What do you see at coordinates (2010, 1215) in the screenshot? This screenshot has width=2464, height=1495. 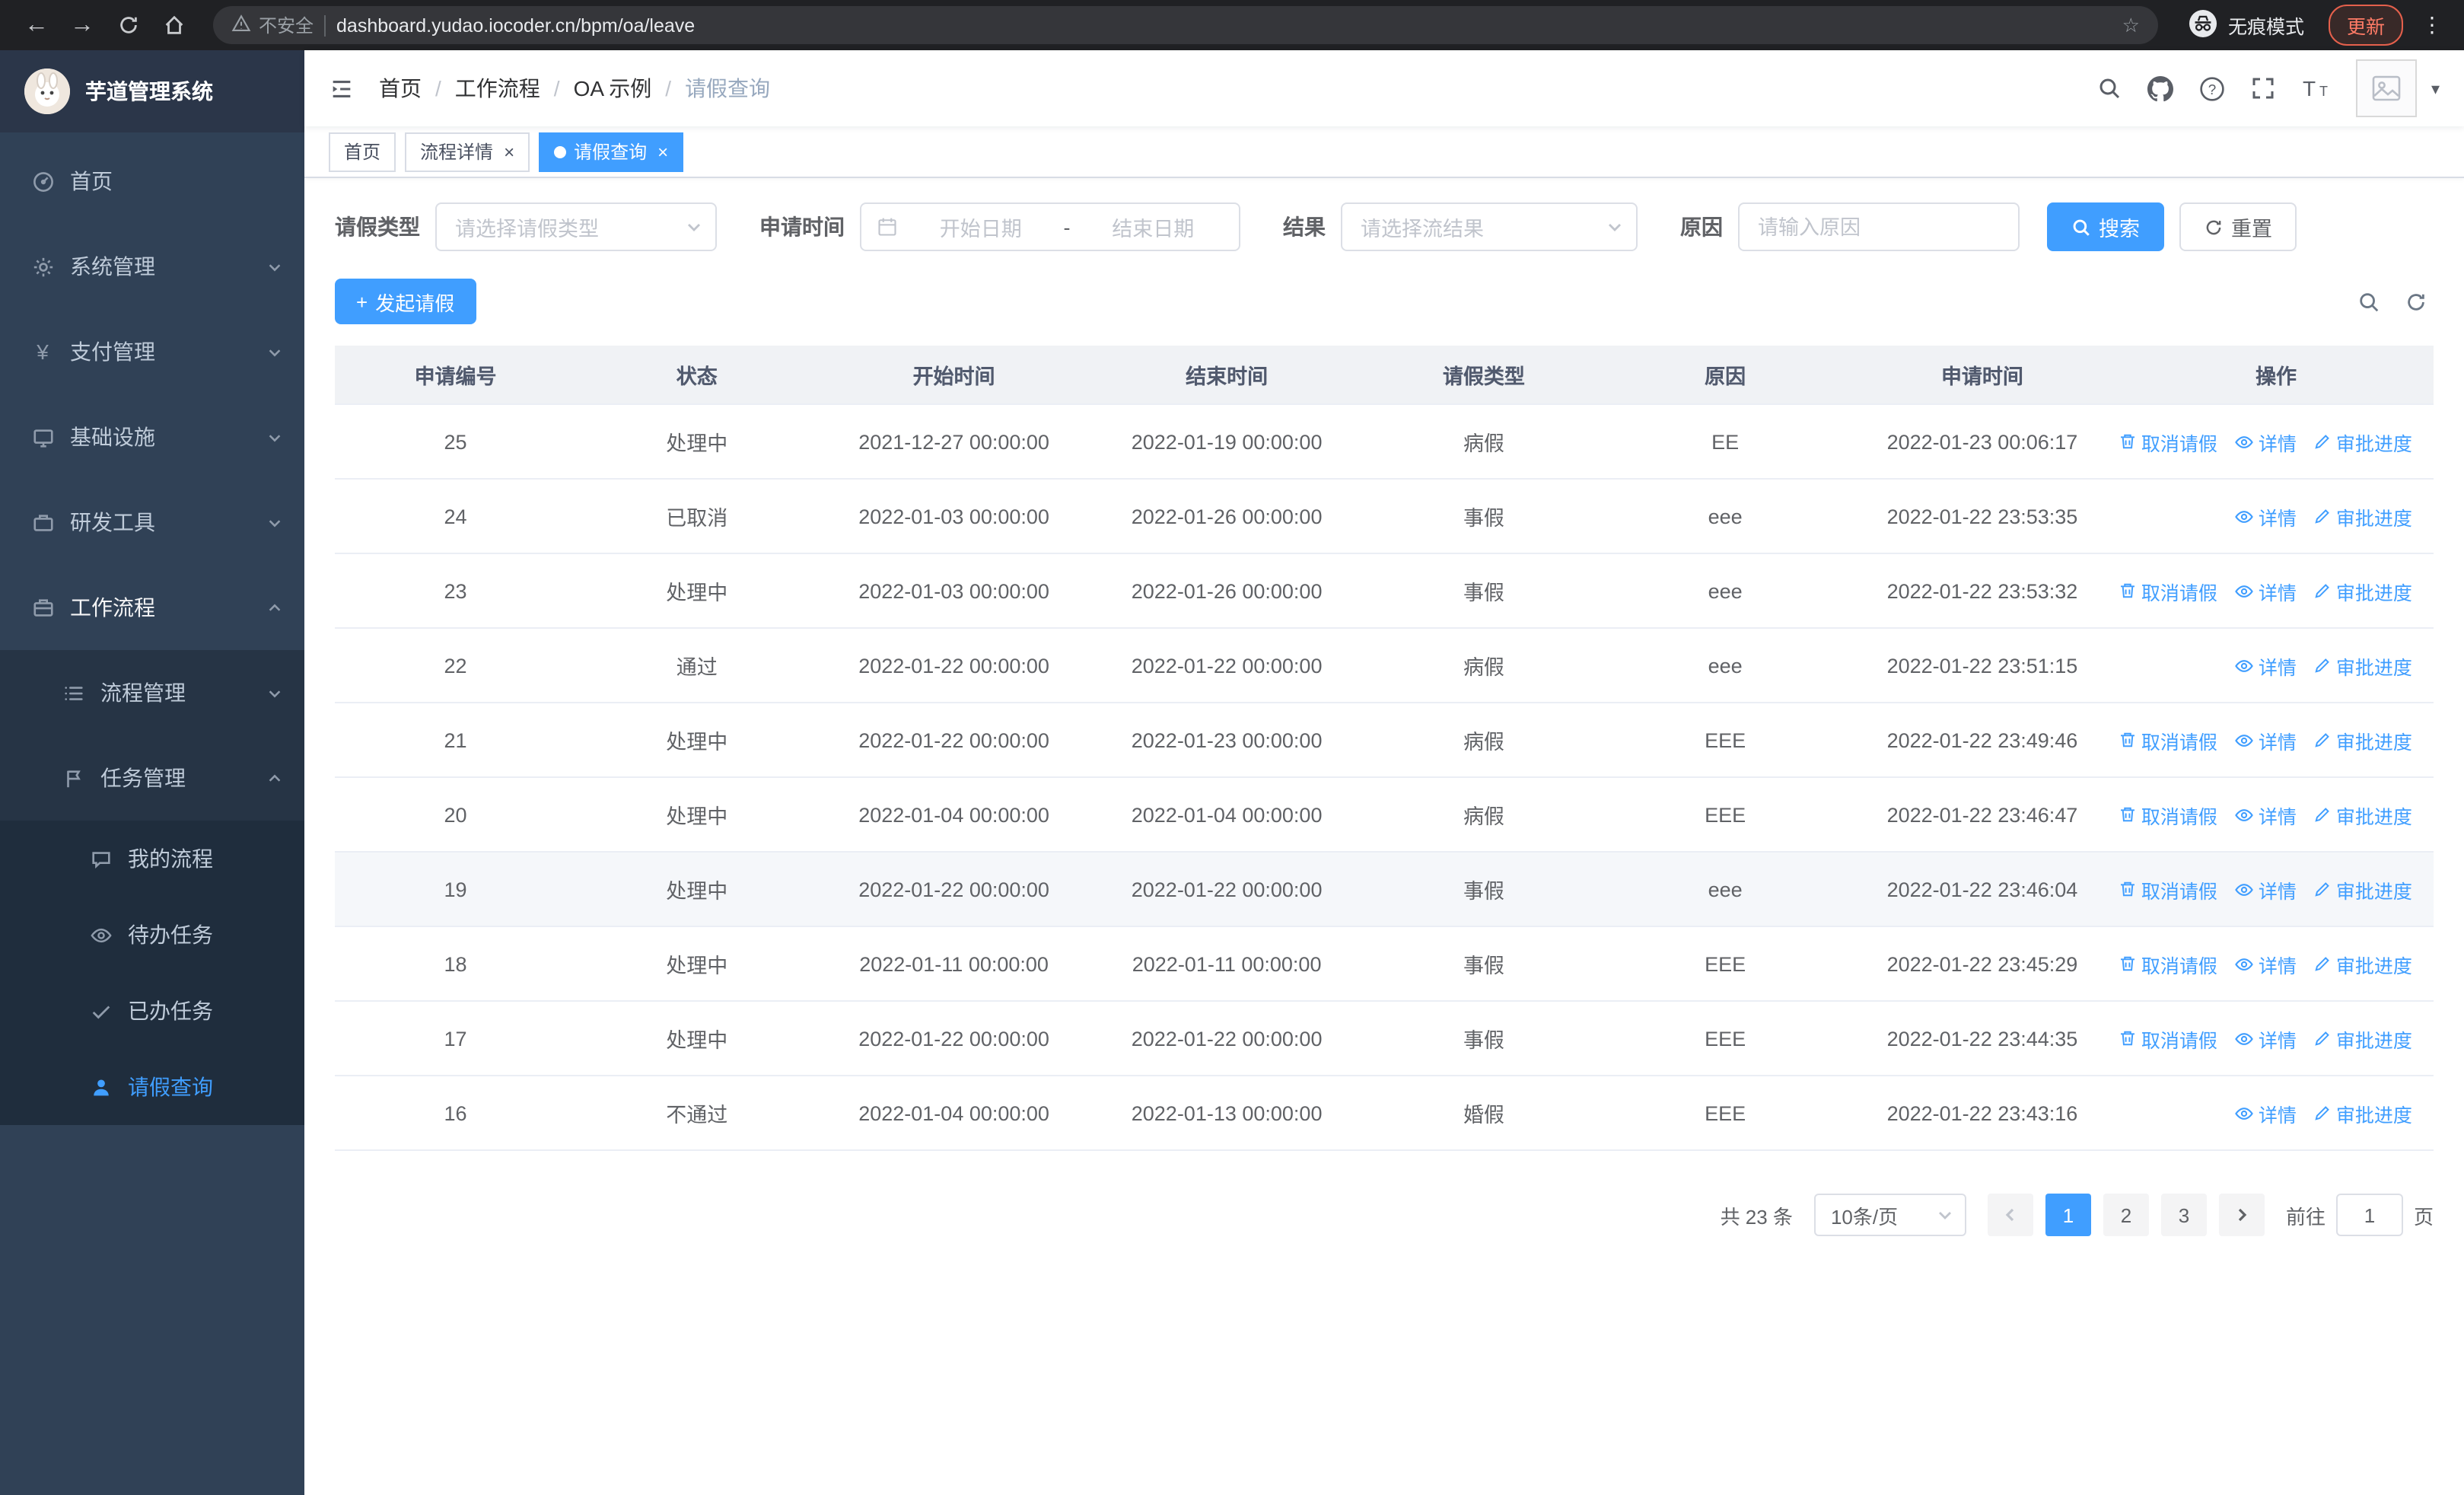 I see `prev-page-button` at bounding box center [2010, 1215].